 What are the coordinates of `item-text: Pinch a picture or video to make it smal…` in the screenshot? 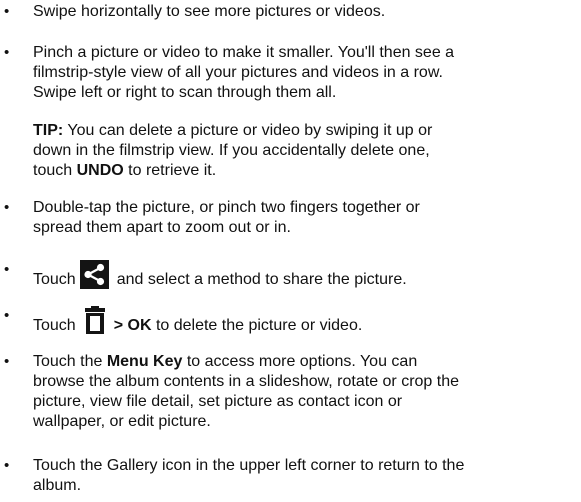 It's located at (296, 73).